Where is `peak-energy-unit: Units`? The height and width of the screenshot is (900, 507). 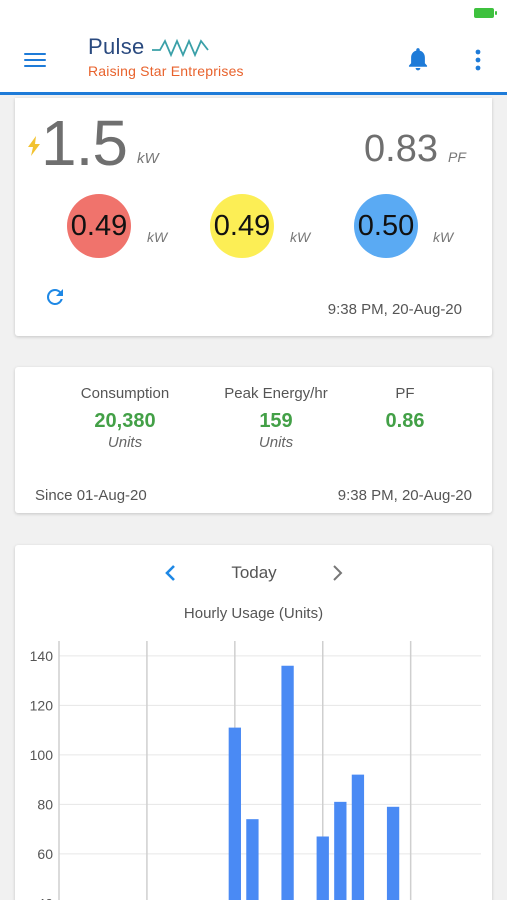
peak-energy-unit: Units is located at coordinates (276, 442).